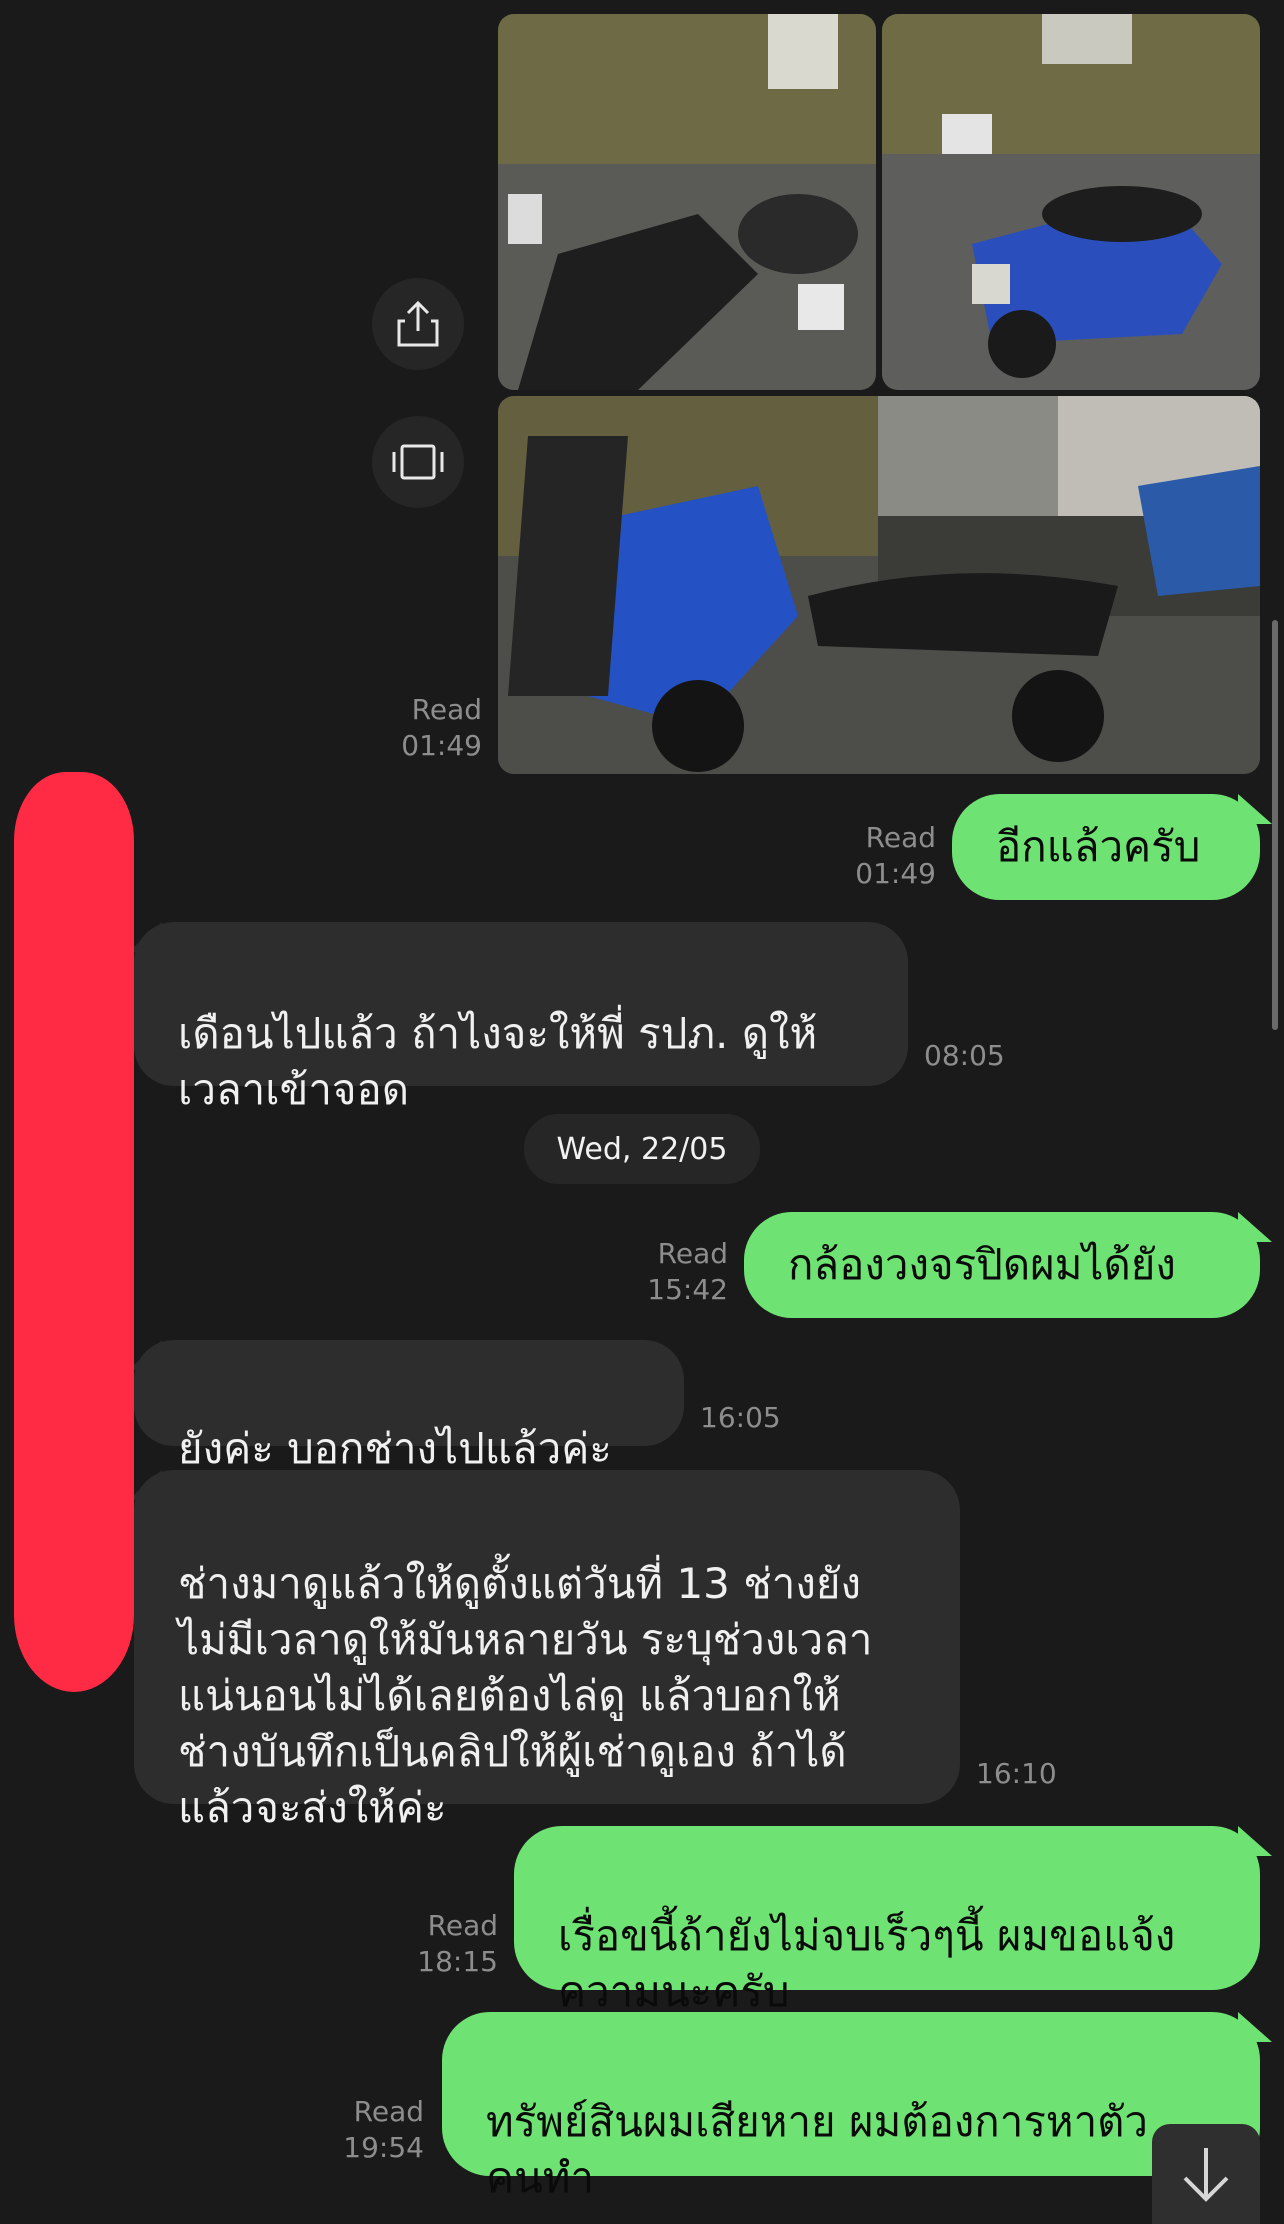 The height and width of the screenshot is (2224, 1284). Describe the element at coordinates (95, 980) in the screenshot. I see `redaction-mark` at that location.